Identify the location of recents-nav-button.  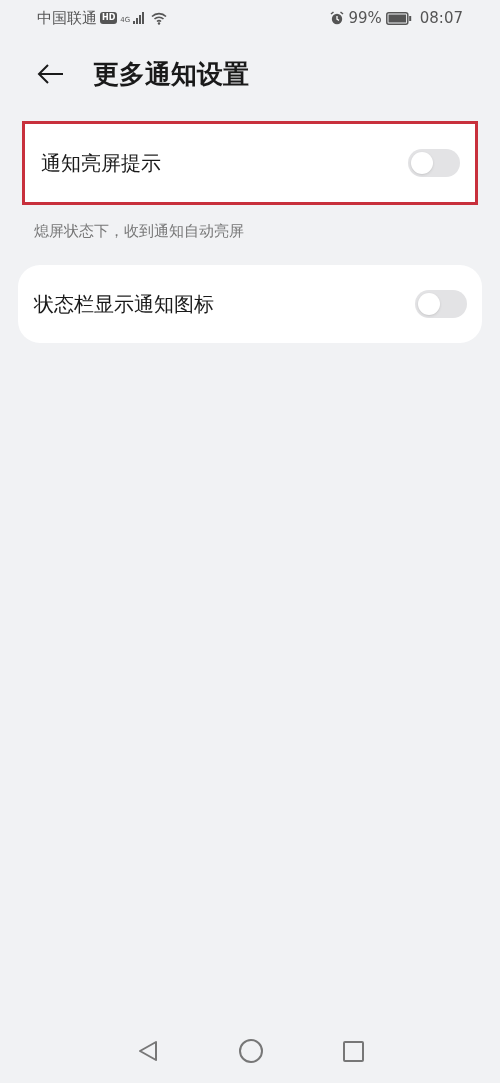
(353, 1051).